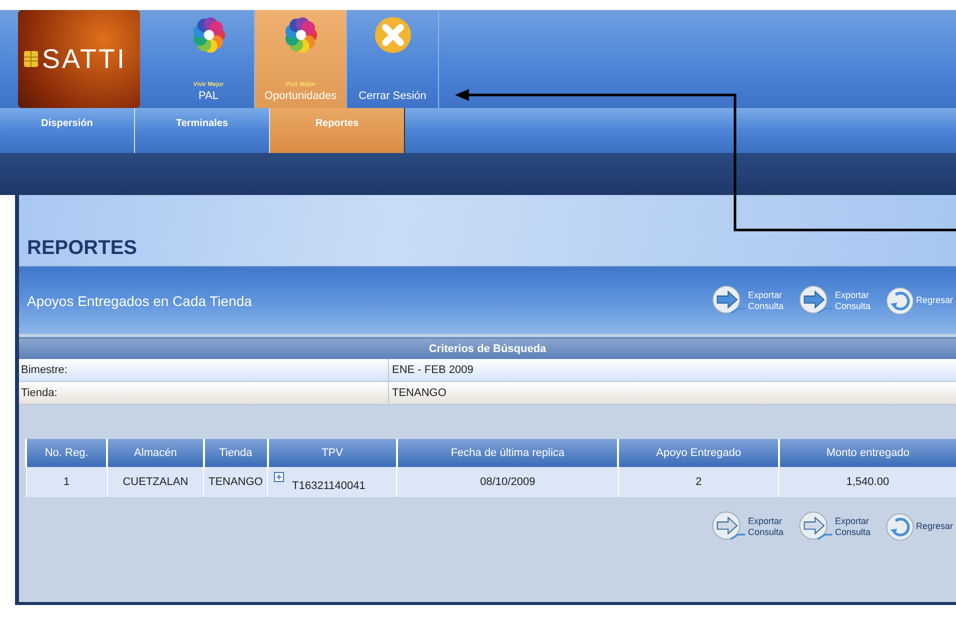  What do you see at coordinates (67, 482) in the screenshot?
I see `table-cell: 1` at bounding box center [67, 482].